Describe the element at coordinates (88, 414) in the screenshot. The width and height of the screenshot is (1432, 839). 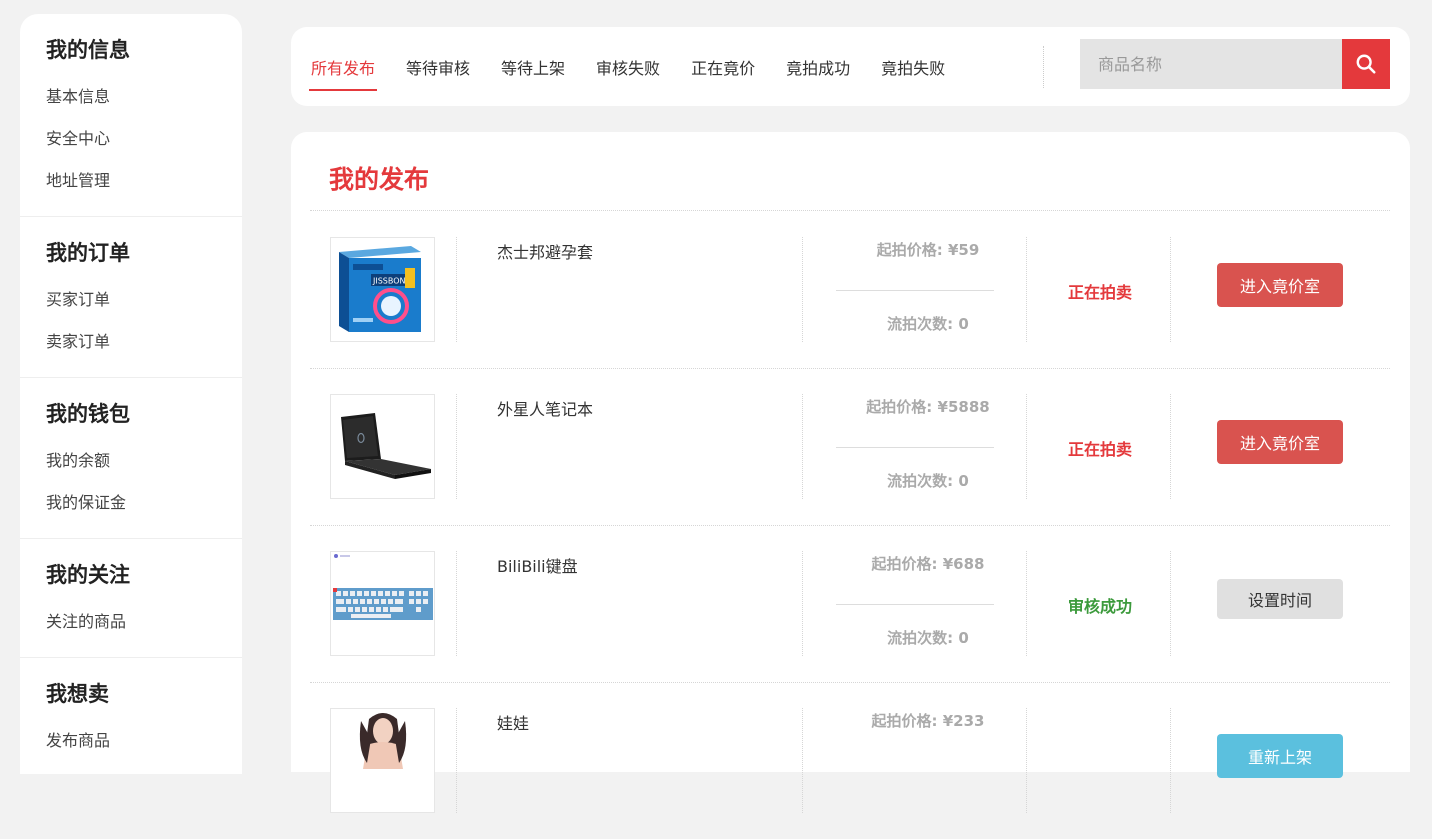
I see `sidebar-group-title: 我的钱包` at that location.